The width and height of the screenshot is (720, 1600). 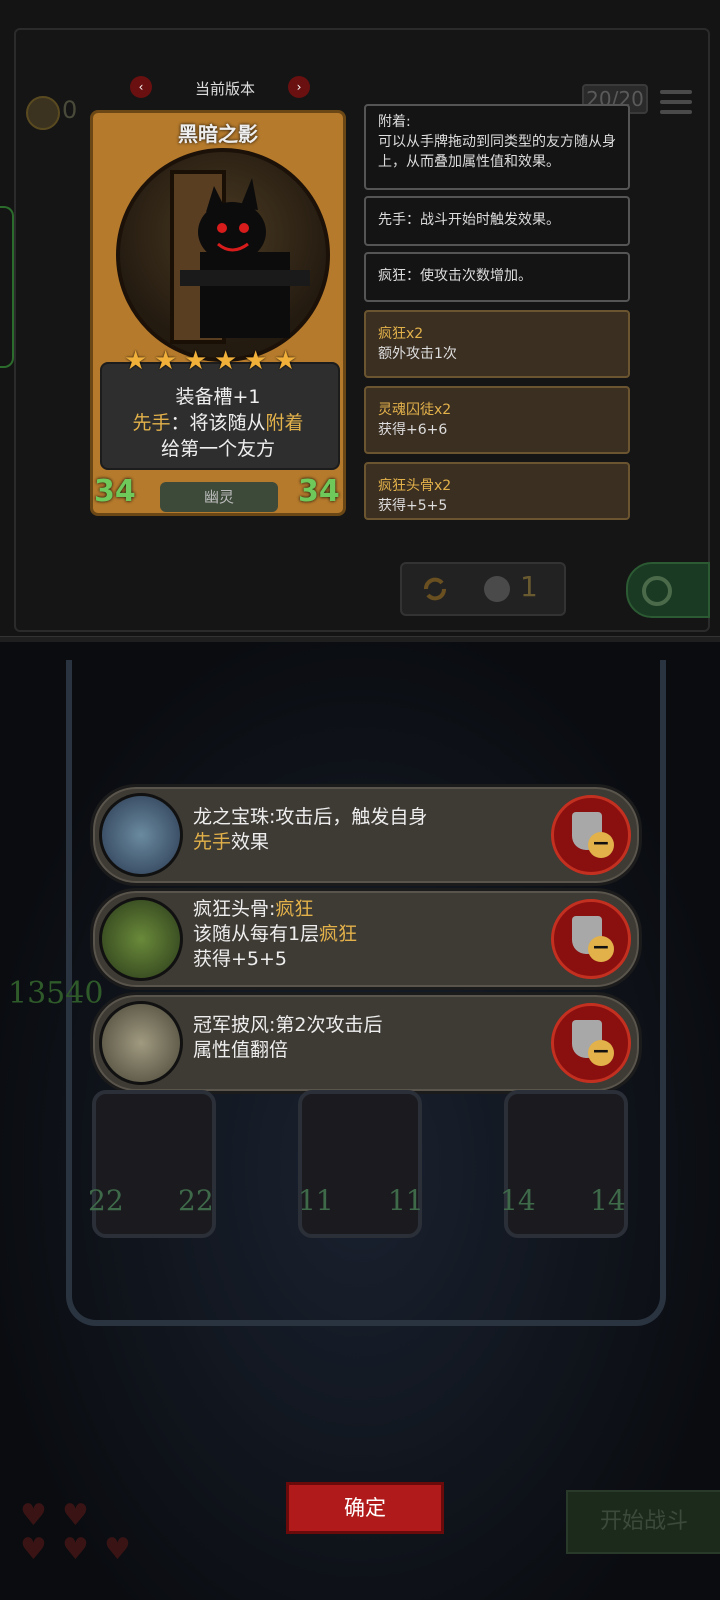 I want to click on powerup-text: 龙之宝珠:攻击后，触发自身 先手效果, so click(x=310, y=830).